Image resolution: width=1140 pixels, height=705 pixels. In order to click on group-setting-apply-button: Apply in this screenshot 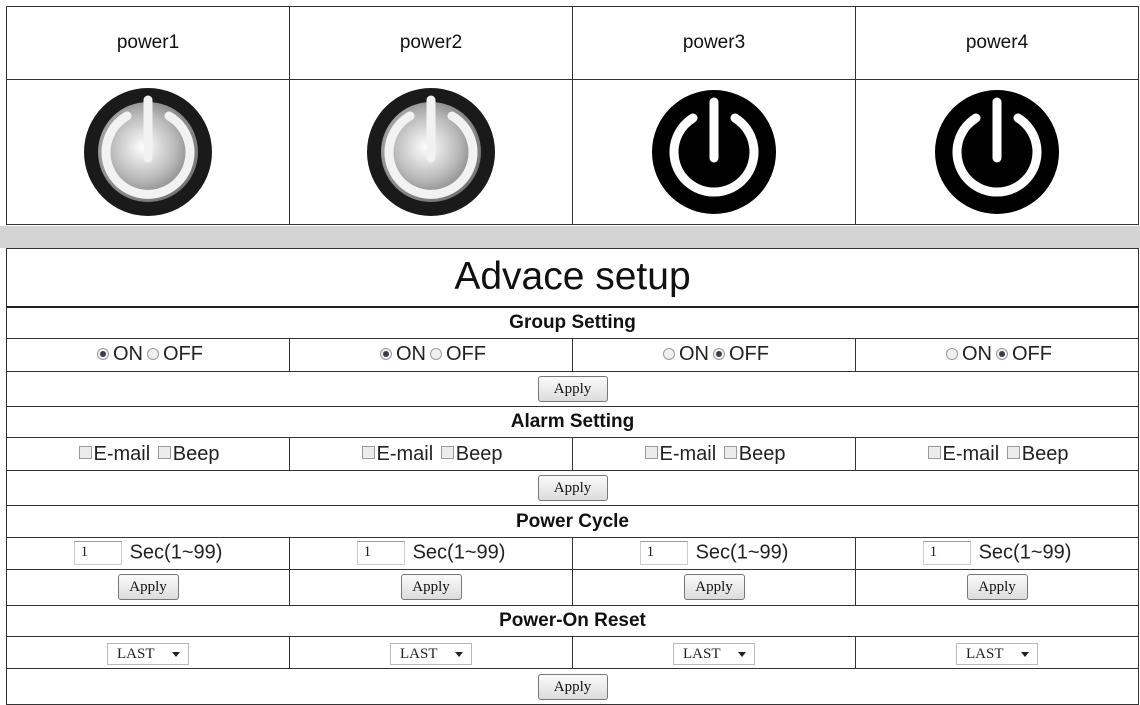, I will do `click(572, 388)`.